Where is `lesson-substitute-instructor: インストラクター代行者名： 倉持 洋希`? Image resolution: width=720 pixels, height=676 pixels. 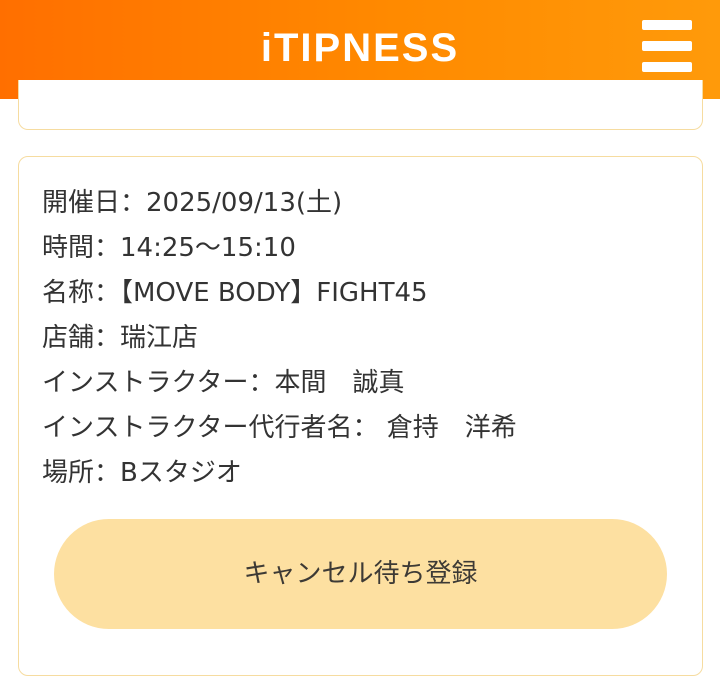 lesson-substitute-instructor: インストラクター代行者名： 倉持 洋希 is located at coordinates (279, 428).